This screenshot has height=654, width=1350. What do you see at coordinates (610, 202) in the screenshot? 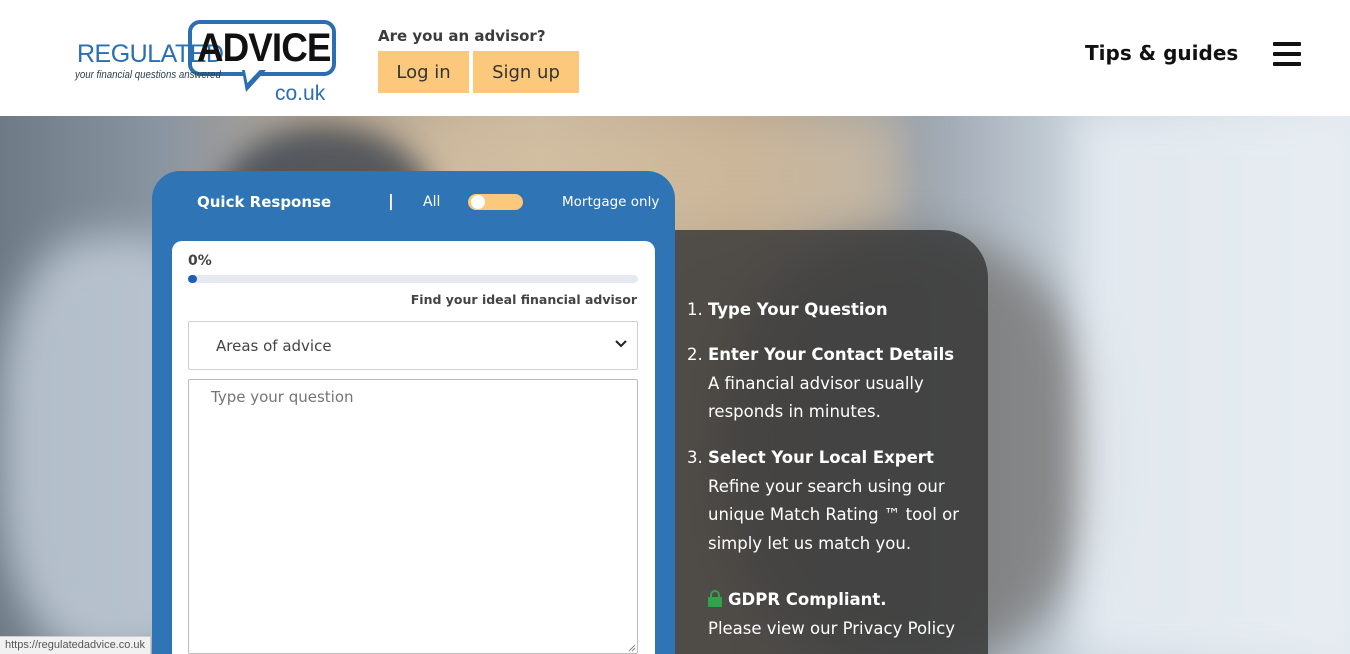
I see `toggle-label-mortgage-only: Mortgage only` at bounding box center [610, 202].